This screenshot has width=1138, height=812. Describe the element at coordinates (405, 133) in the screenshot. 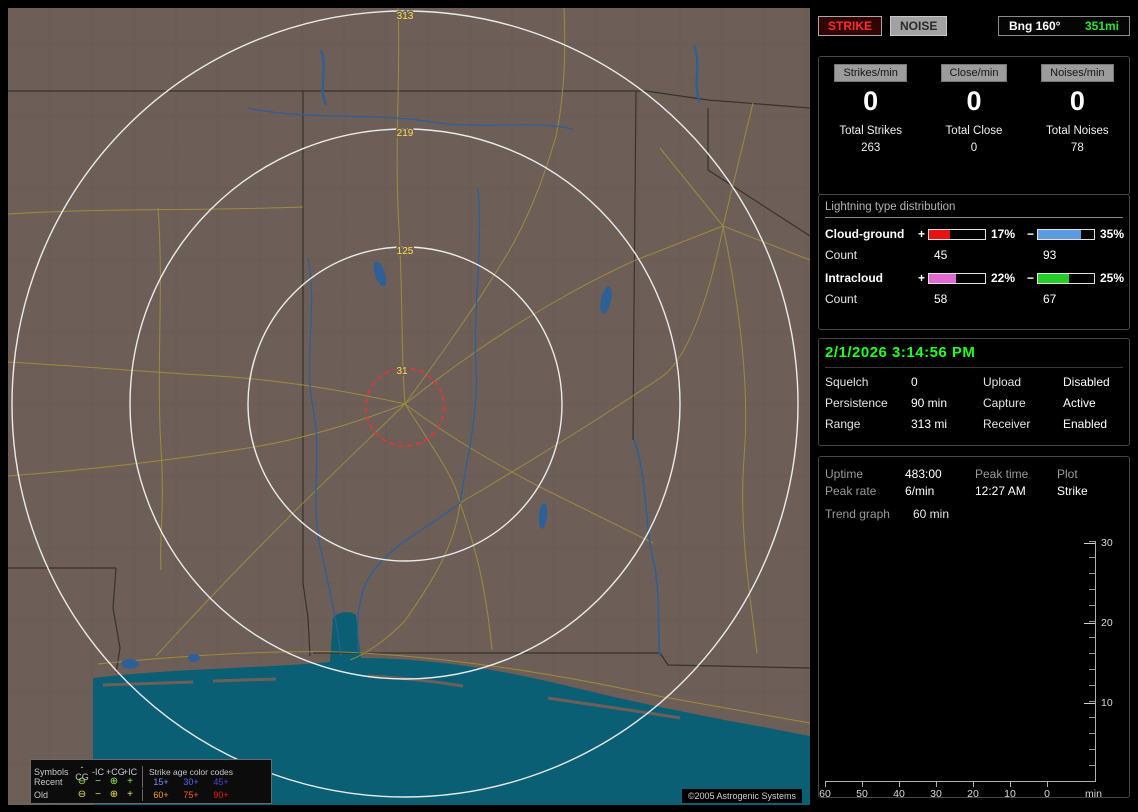

I see `ring-label-219: 219` at that location.